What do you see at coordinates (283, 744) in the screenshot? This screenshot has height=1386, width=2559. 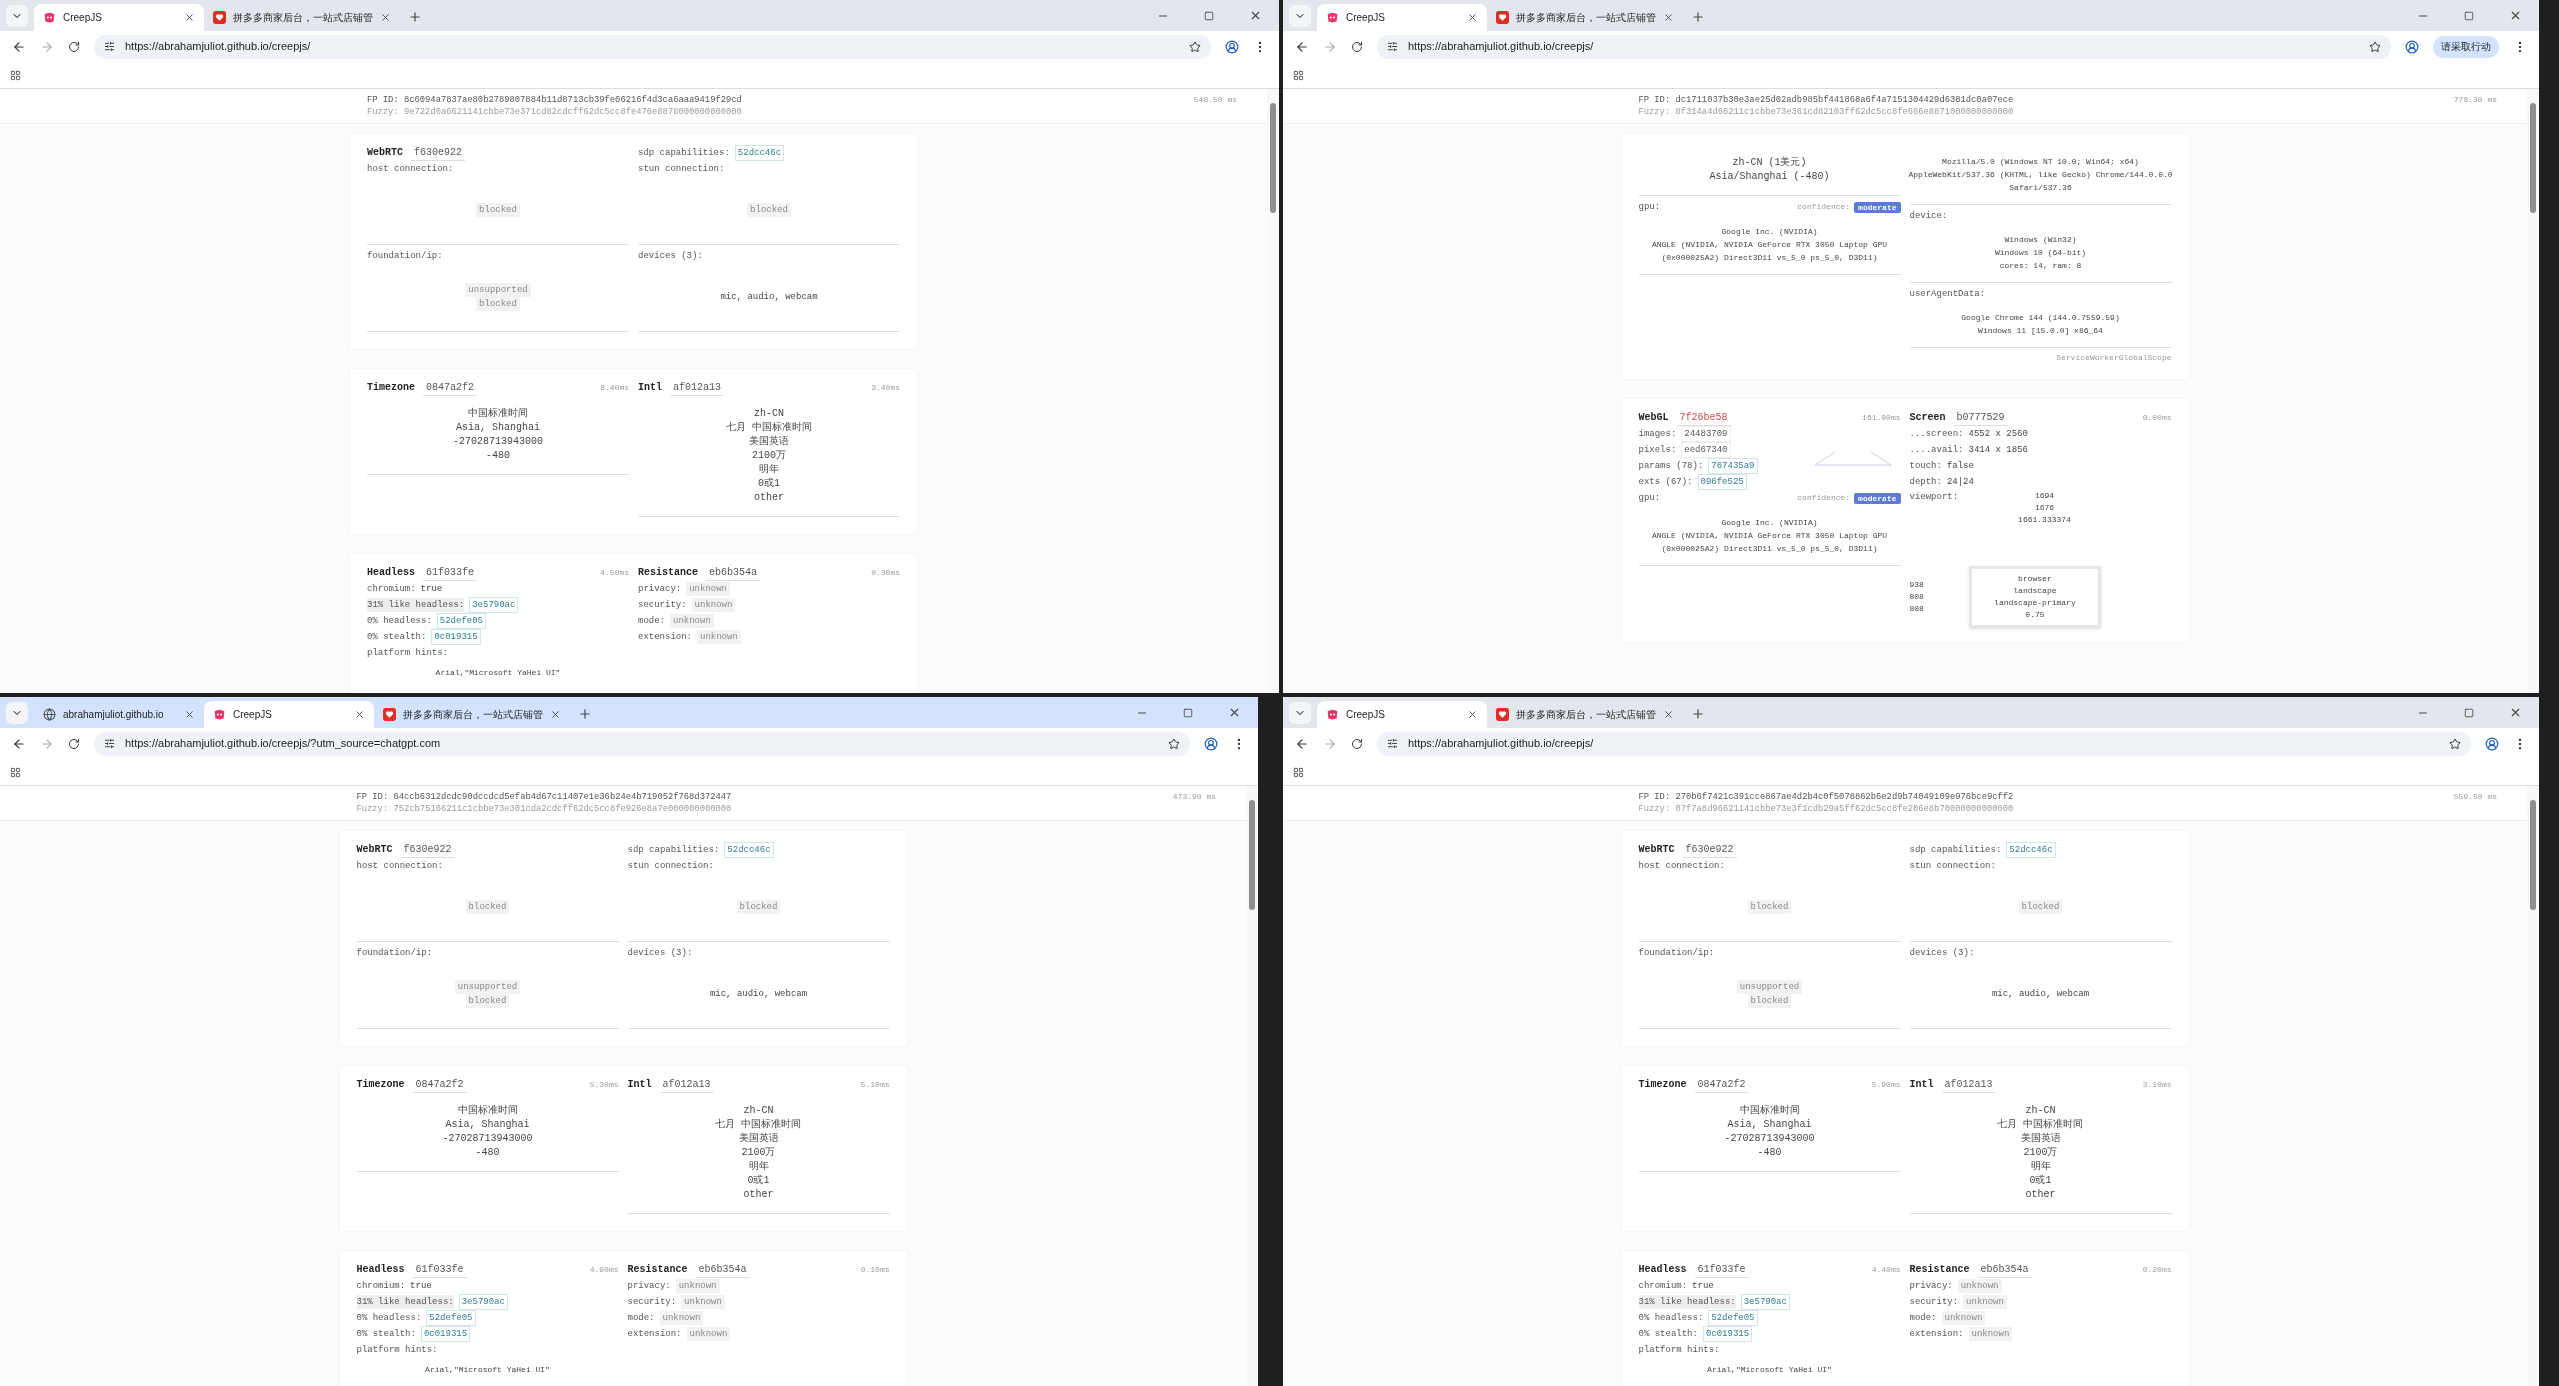 I see `url-text: https://abrahamjuliot.github.io/creepjs/?utm_source=chatgpt.com` at bounding box center [283, 744].